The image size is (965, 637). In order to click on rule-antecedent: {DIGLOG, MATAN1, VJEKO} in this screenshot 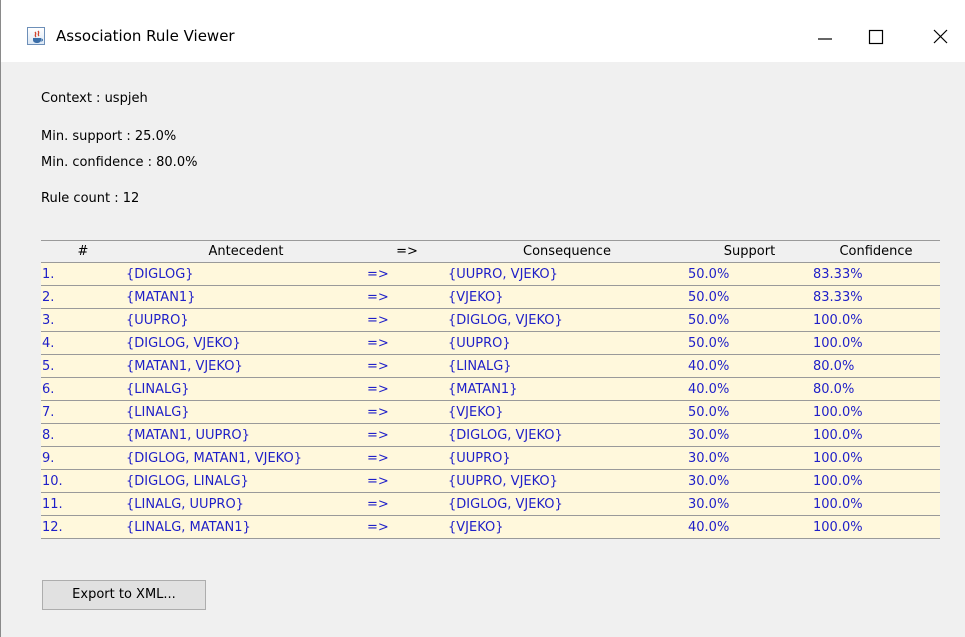, I will do `click(246, 458)`.